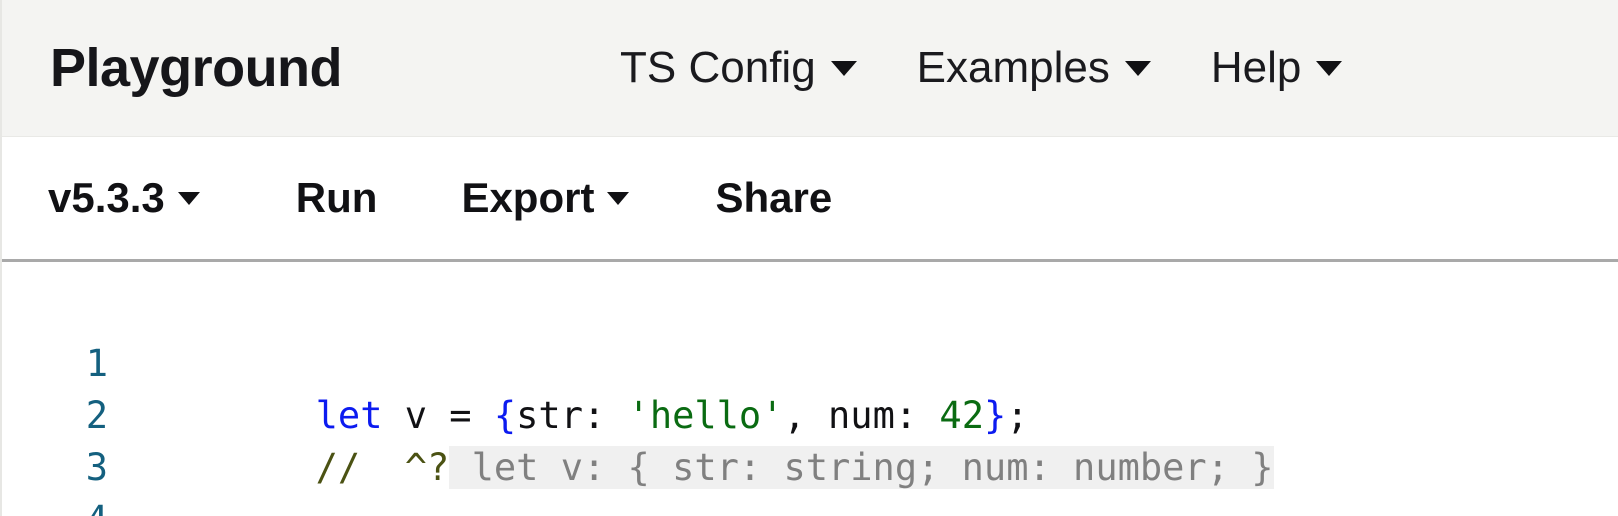 The width and height of the screenshot is (1618, 516). What do you see at coordinates (528, 197) in the screenshot?
I see `export-label: Export` at bounding box center [528, 197].